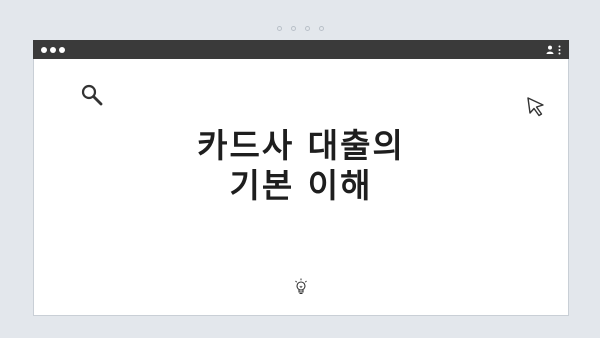 The width and height of the screenshot is (600, 338). I want to click on search-icon, so click(92, 97).